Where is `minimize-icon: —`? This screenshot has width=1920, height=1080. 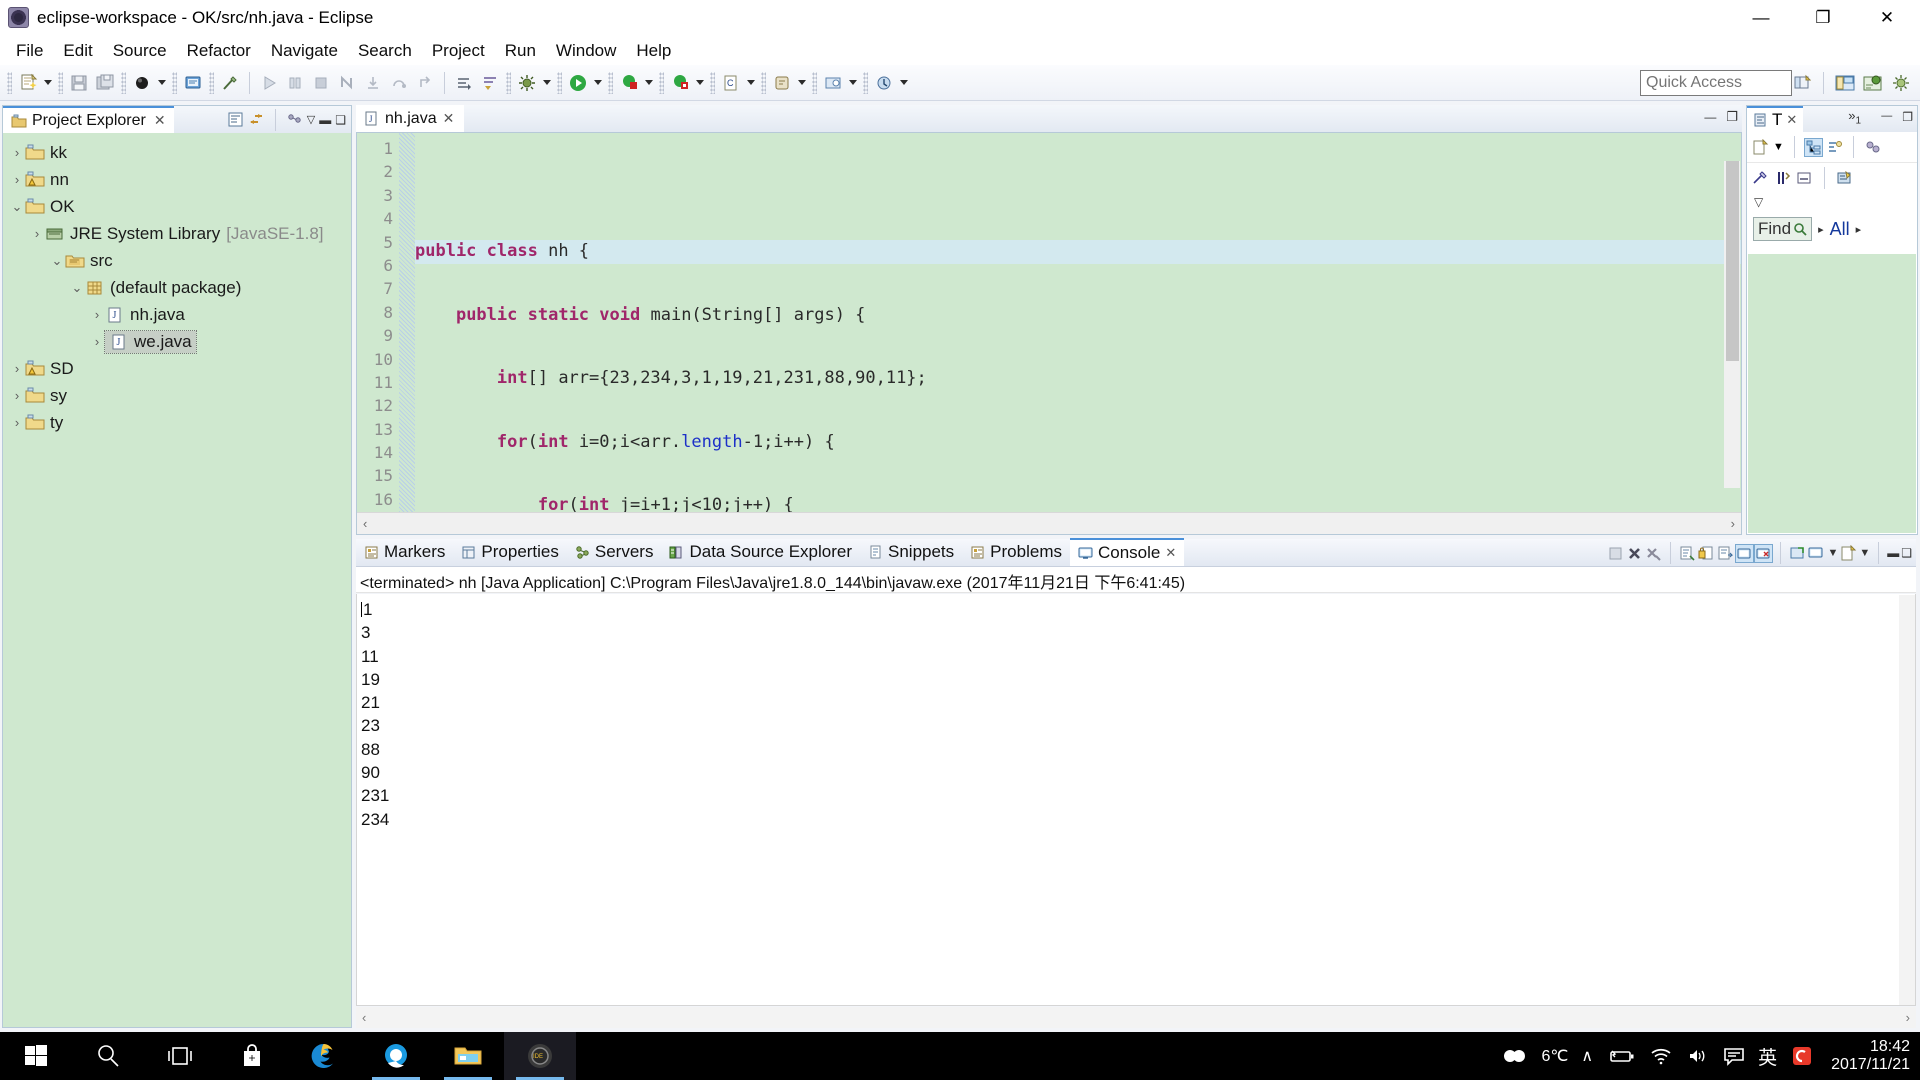 minimize-icon: — is located at coordinates (1886, 117).